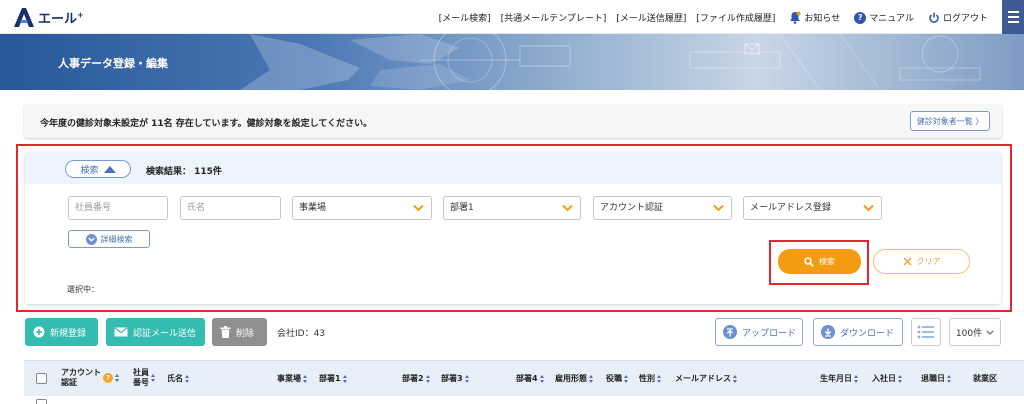 The height and width of the screenshot is (404, 1024). What do you see at coordinates (109, 169) in the screenshot?
I see `triangle-up-icon` at bounding box center [109, 169].